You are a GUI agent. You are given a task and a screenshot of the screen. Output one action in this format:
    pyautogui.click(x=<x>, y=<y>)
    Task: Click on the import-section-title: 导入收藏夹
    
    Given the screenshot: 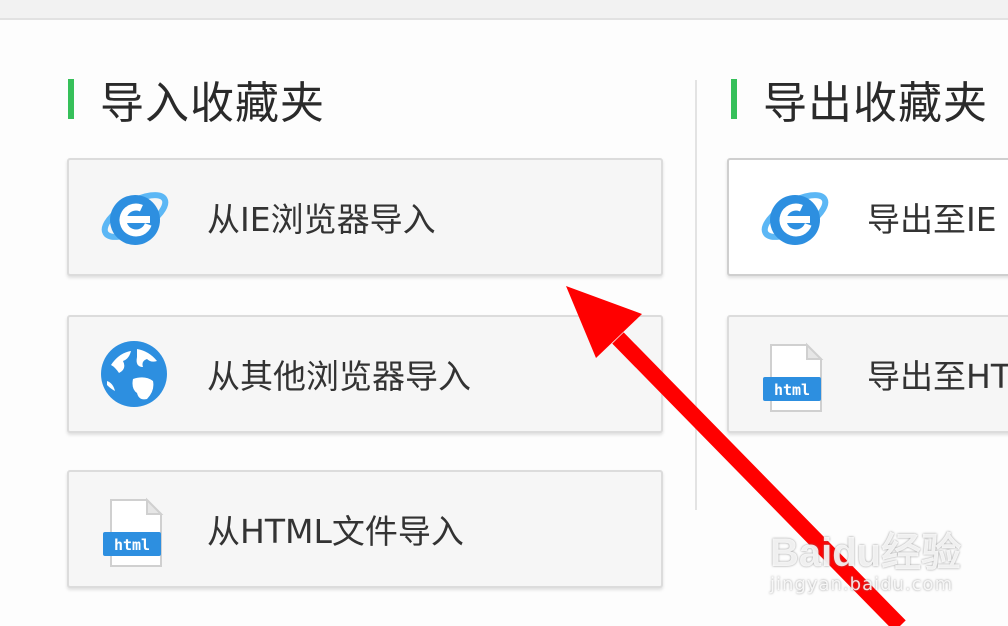 What is the action you would take?
    pyautogui.click(x=196, y=99)
    